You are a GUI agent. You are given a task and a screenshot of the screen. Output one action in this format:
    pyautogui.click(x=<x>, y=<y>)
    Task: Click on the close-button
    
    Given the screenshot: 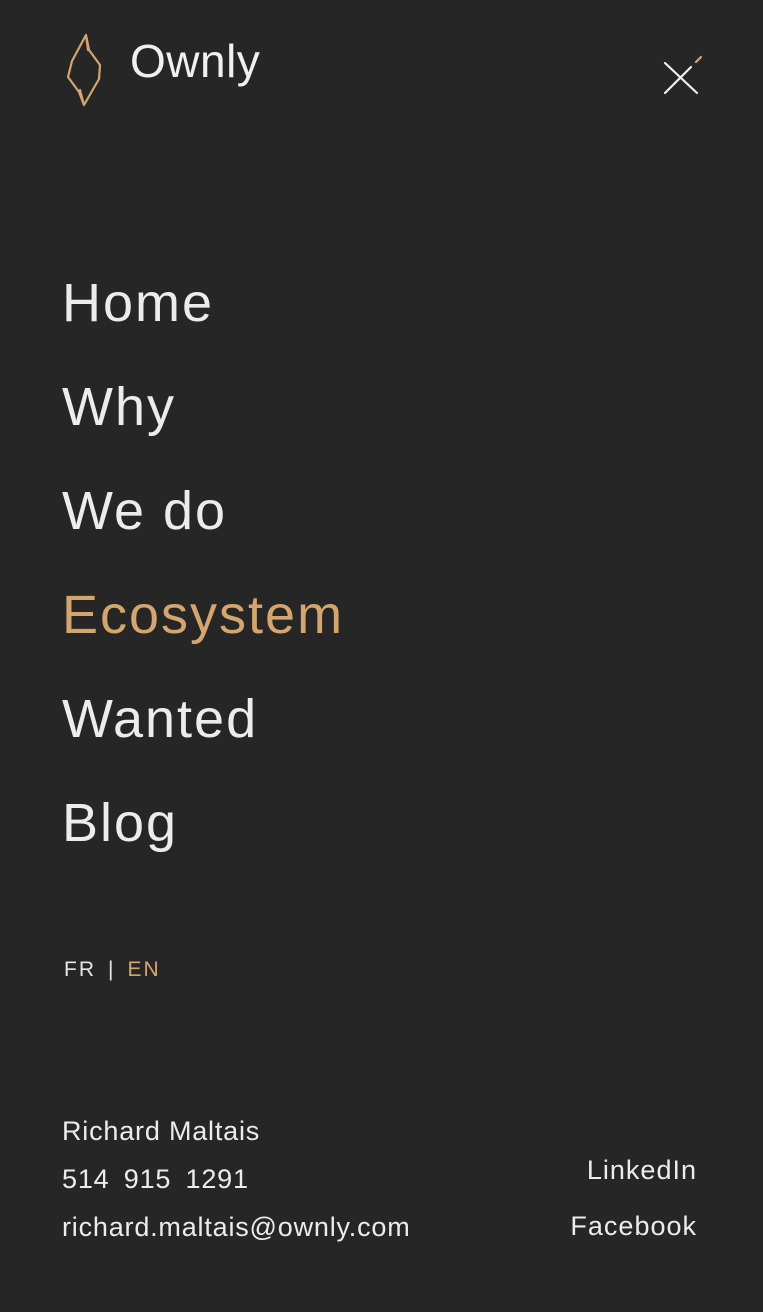 What is the action you would take?
    pyautogui.click(x=683, y=76)
    